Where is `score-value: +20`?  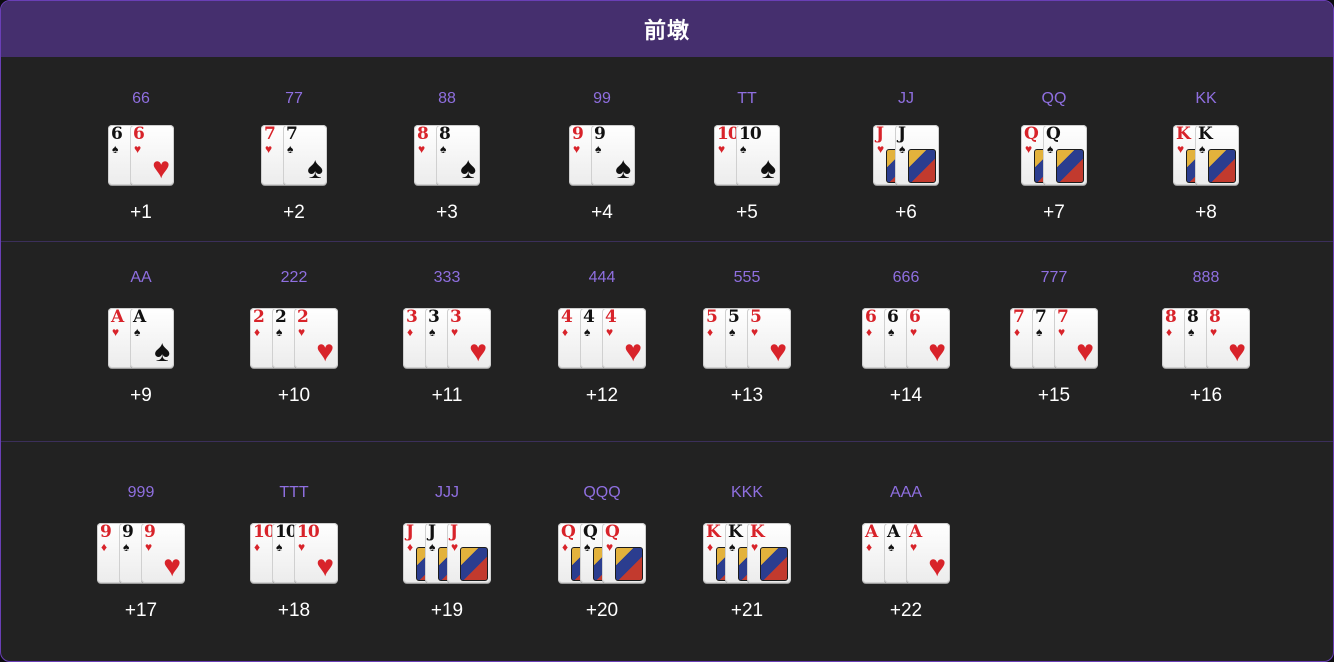
score-value: +20 is located at coordinates (602, 610).